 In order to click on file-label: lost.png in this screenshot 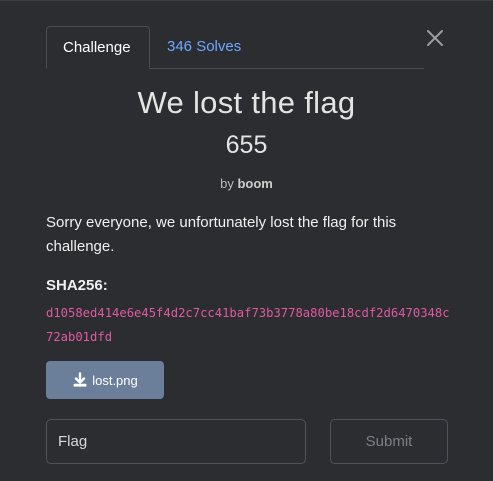, I will do `click(115, 380)`.